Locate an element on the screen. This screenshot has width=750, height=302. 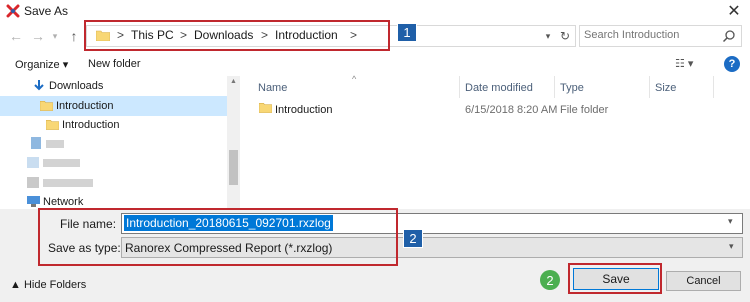
nav-selection-highlight is located at coordinates (113, 106).